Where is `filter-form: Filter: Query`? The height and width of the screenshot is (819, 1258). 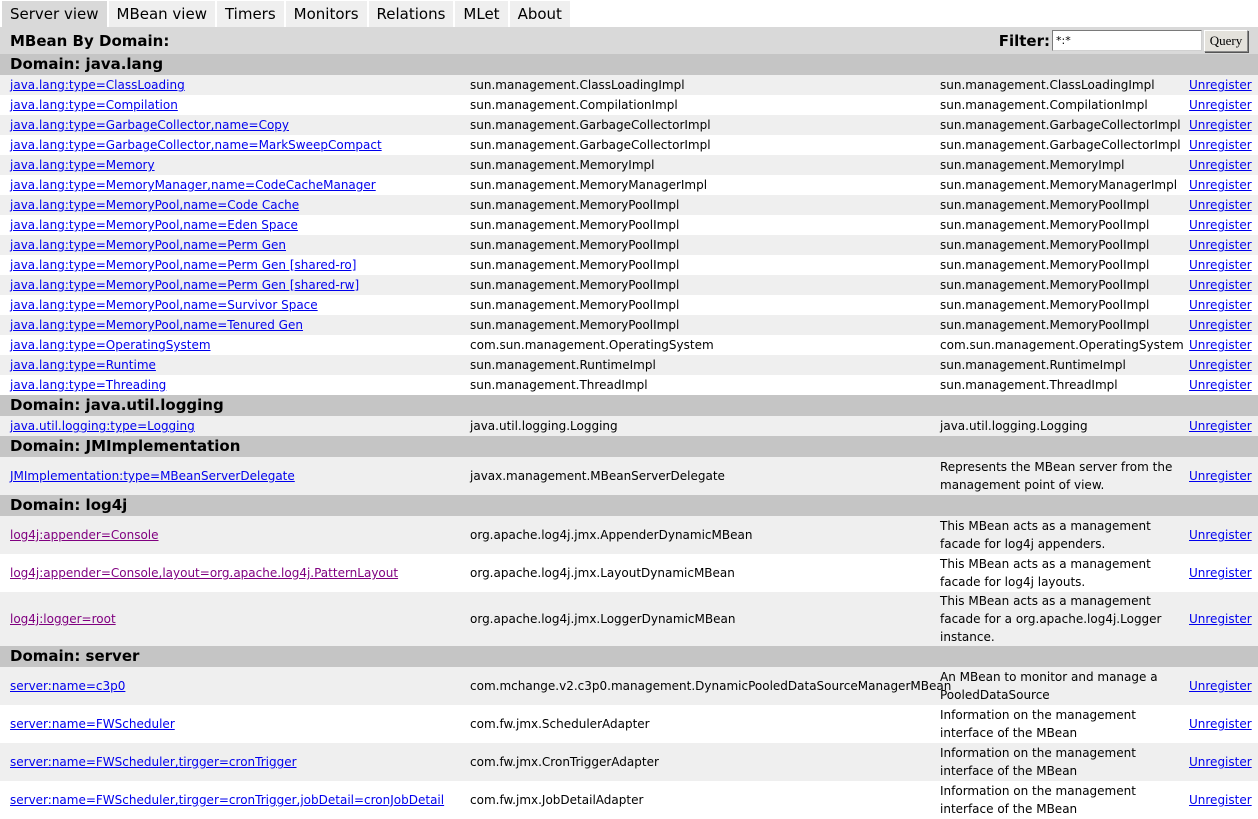 filter-form: Filter: Query is located at coordinates (1123, 40).